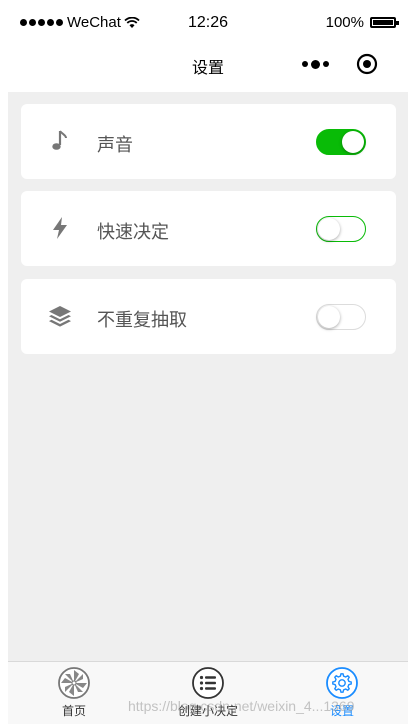 The width and height of the screenshot is (408, 724). What do you see at coordinates (208, 683) in the screenshot?
I see `list-icon` at bounding box center [208, 683].